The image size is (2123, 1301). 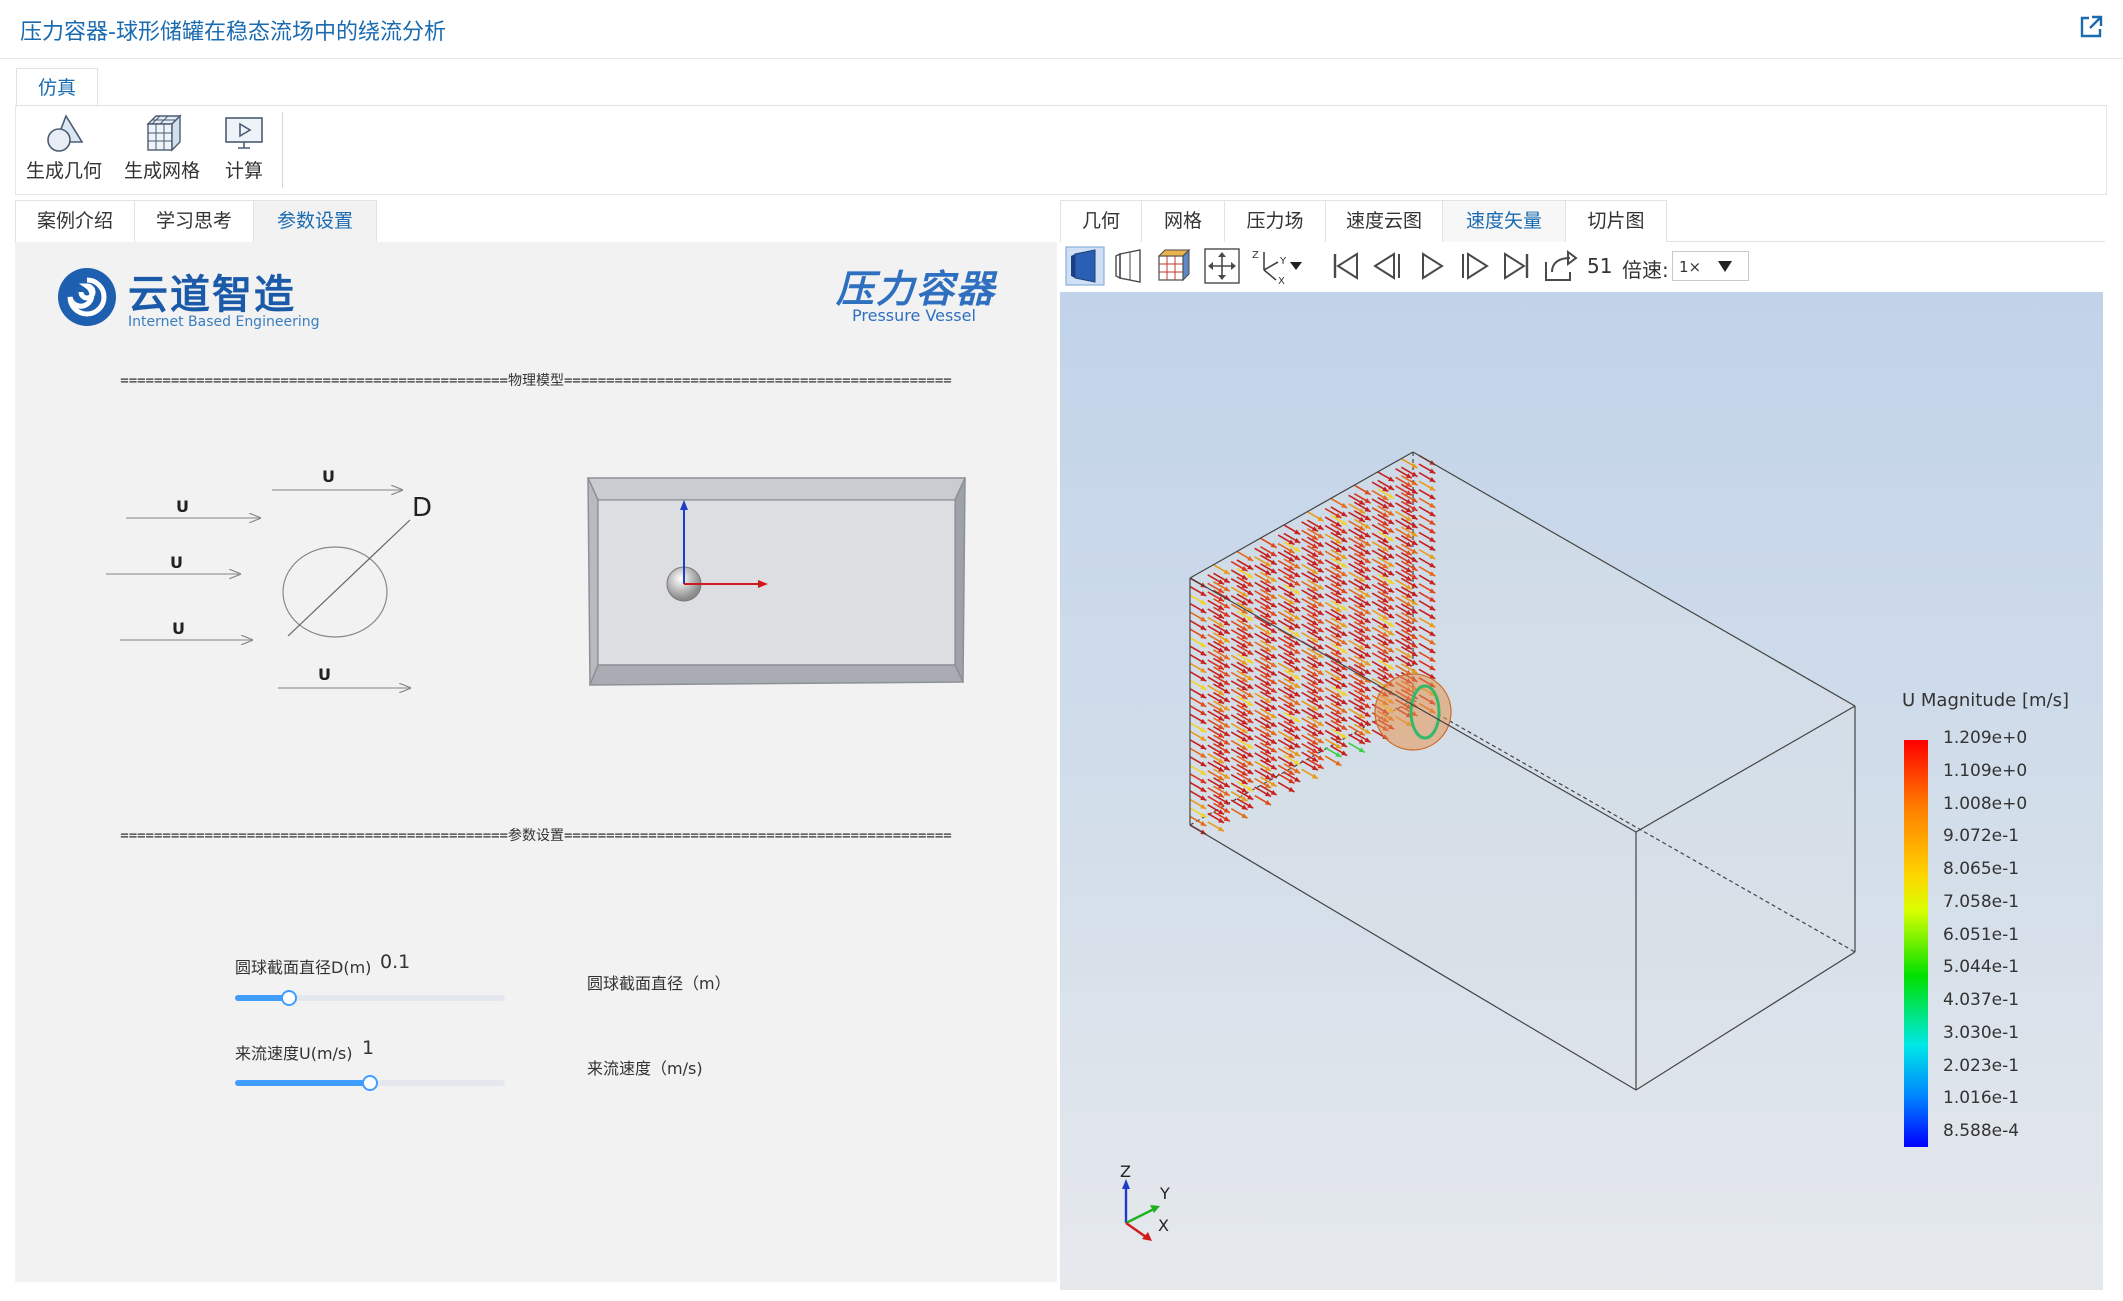 What do you see at coordinates (244, 150) in the screenshot?
I see `compute-button: 计算` at bounding box center [244, 150].